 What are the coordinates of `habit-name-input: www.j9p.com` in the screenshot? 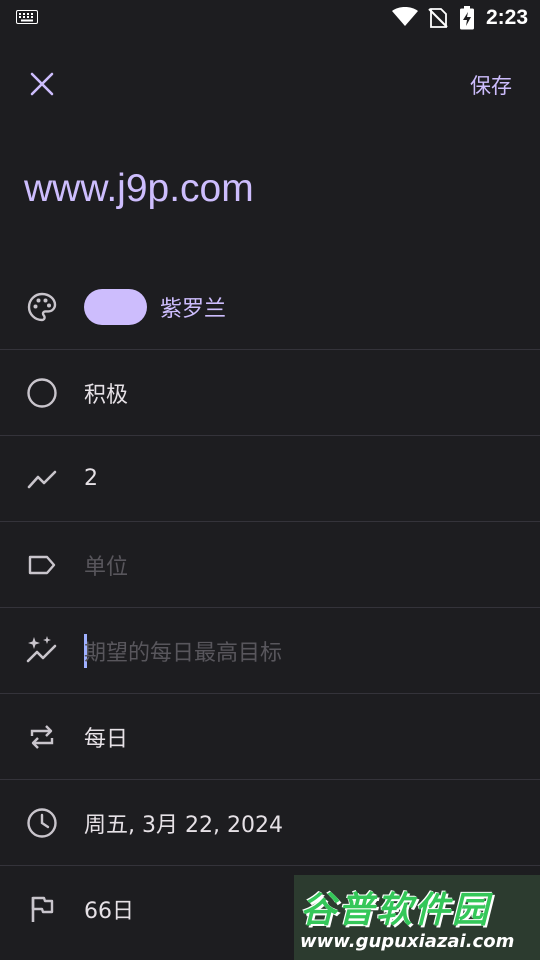 It's located at (269, 189).